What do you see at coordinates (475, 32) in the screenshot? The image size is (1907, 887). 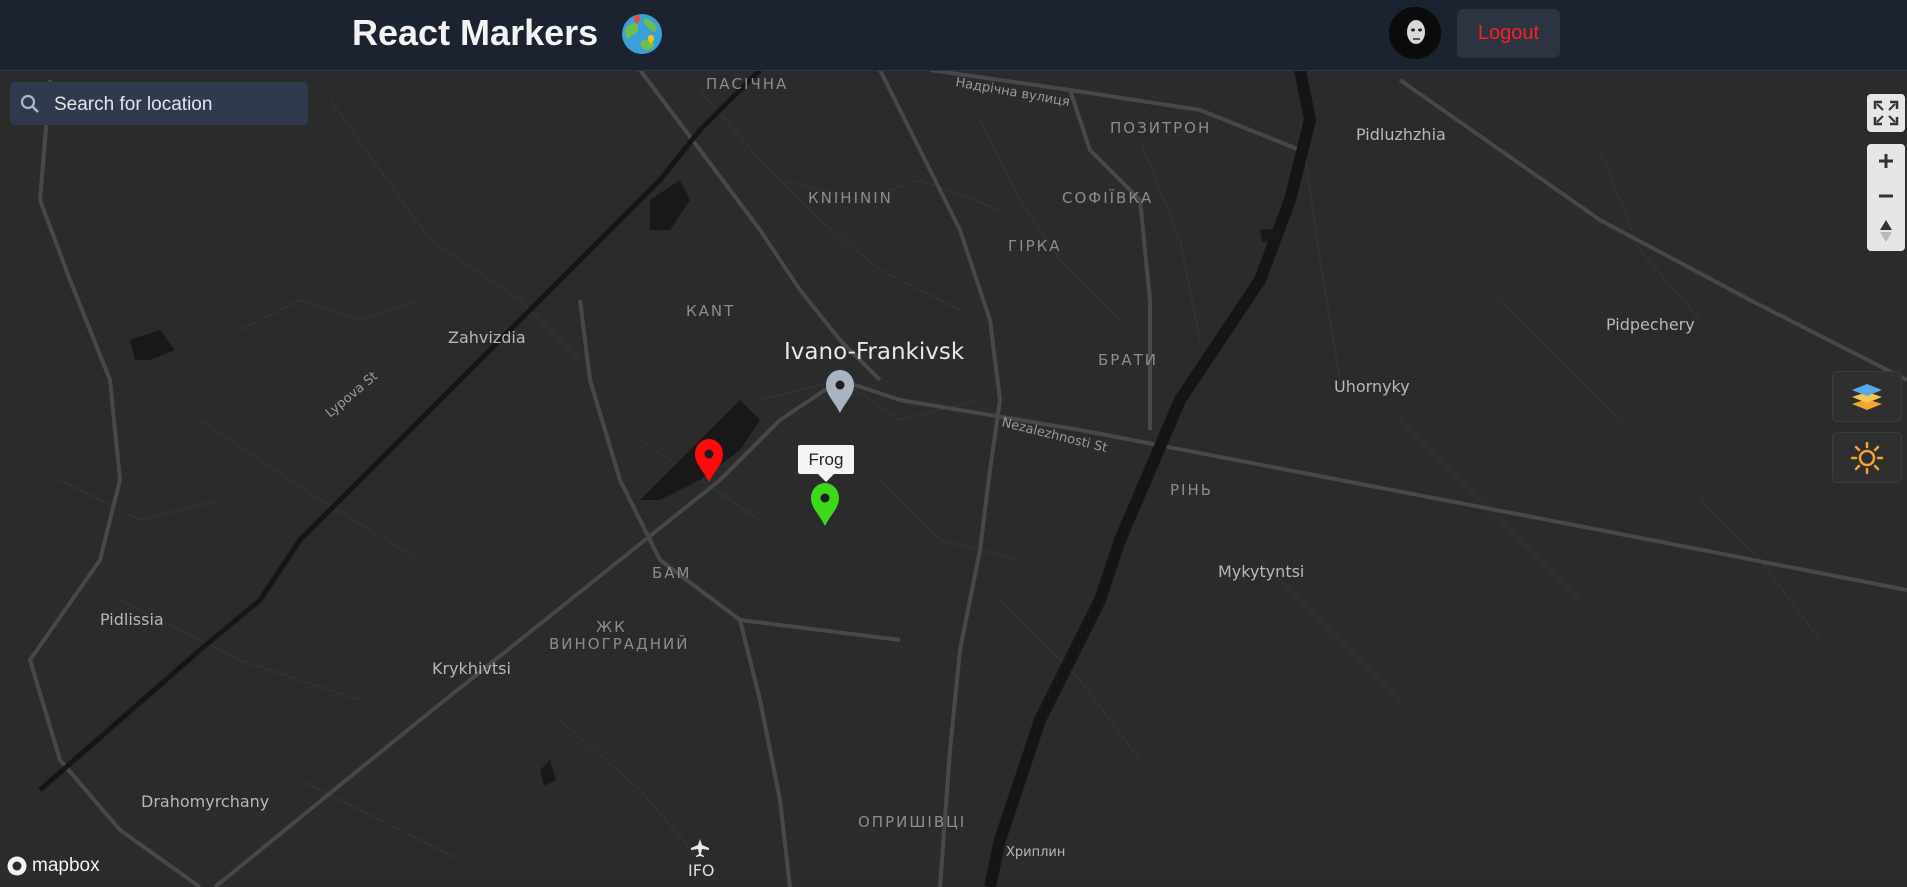 I see `app-title: React Markers` at bounding box center [475, 32].